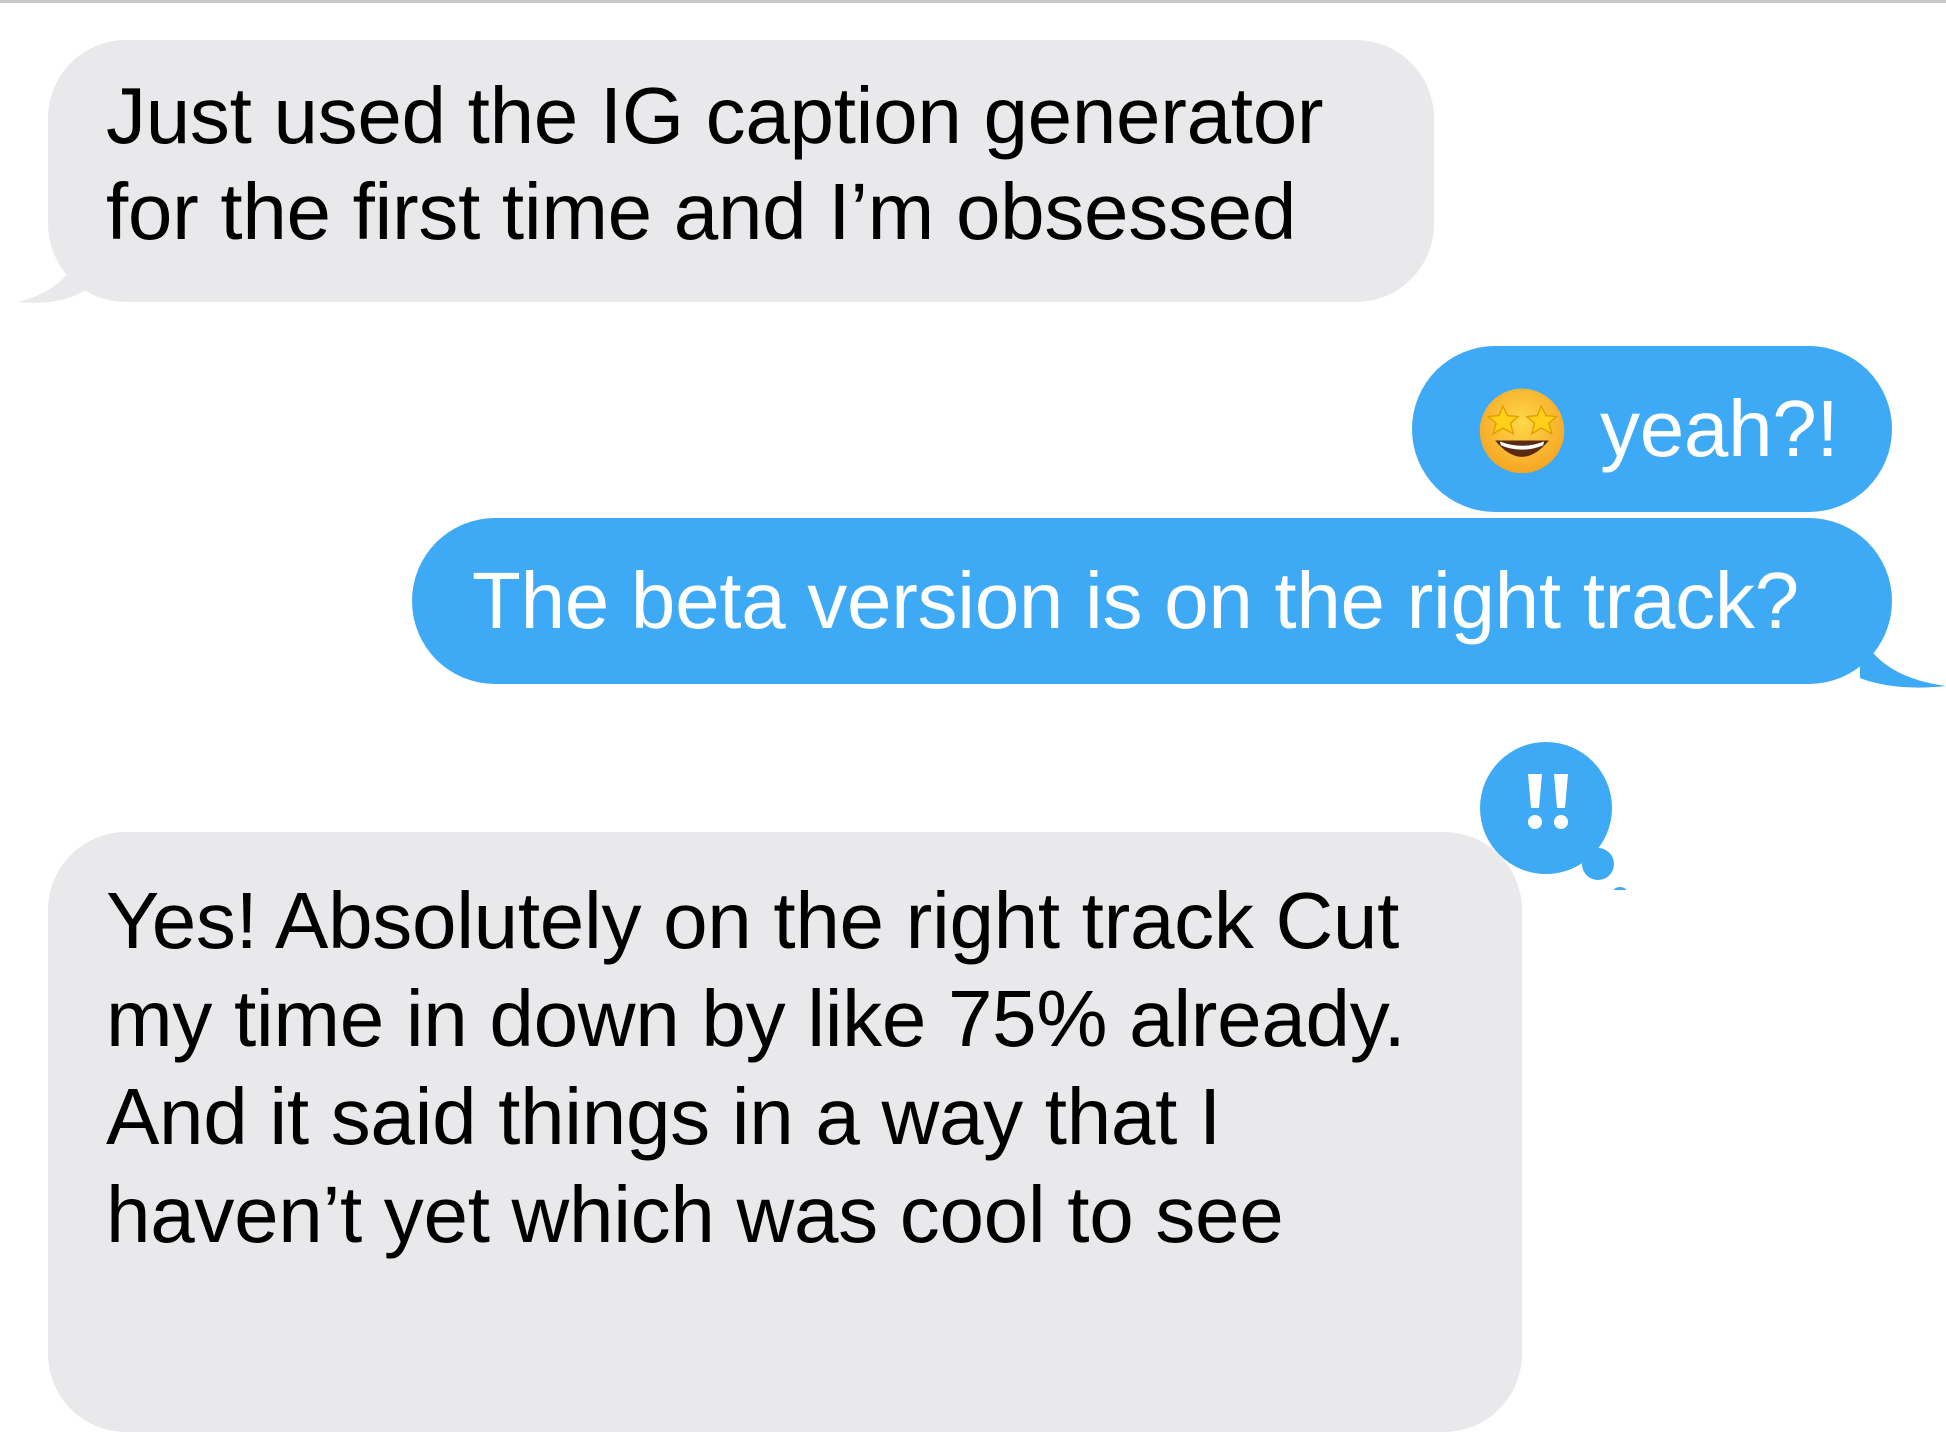 Image resolution: width=1946 pixels, height=1432 pixels. I want to click on outgoing-bubble-tail, so click(1903, 659).